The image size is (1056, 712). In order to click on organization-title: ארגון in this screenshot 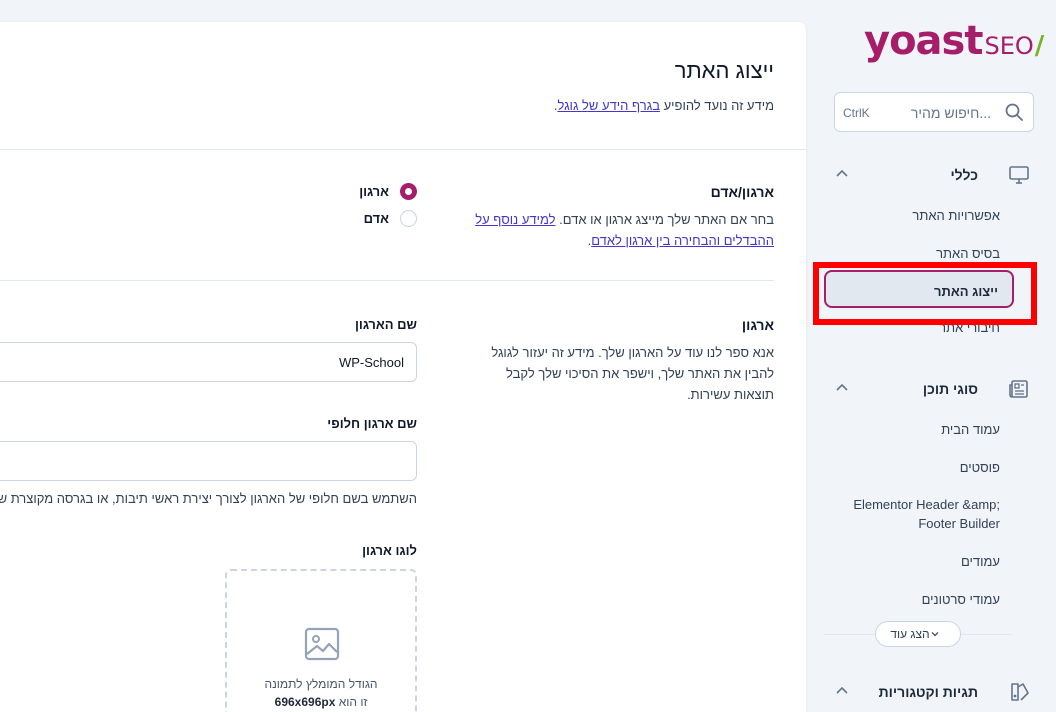, I will do `click(757, 325)`.